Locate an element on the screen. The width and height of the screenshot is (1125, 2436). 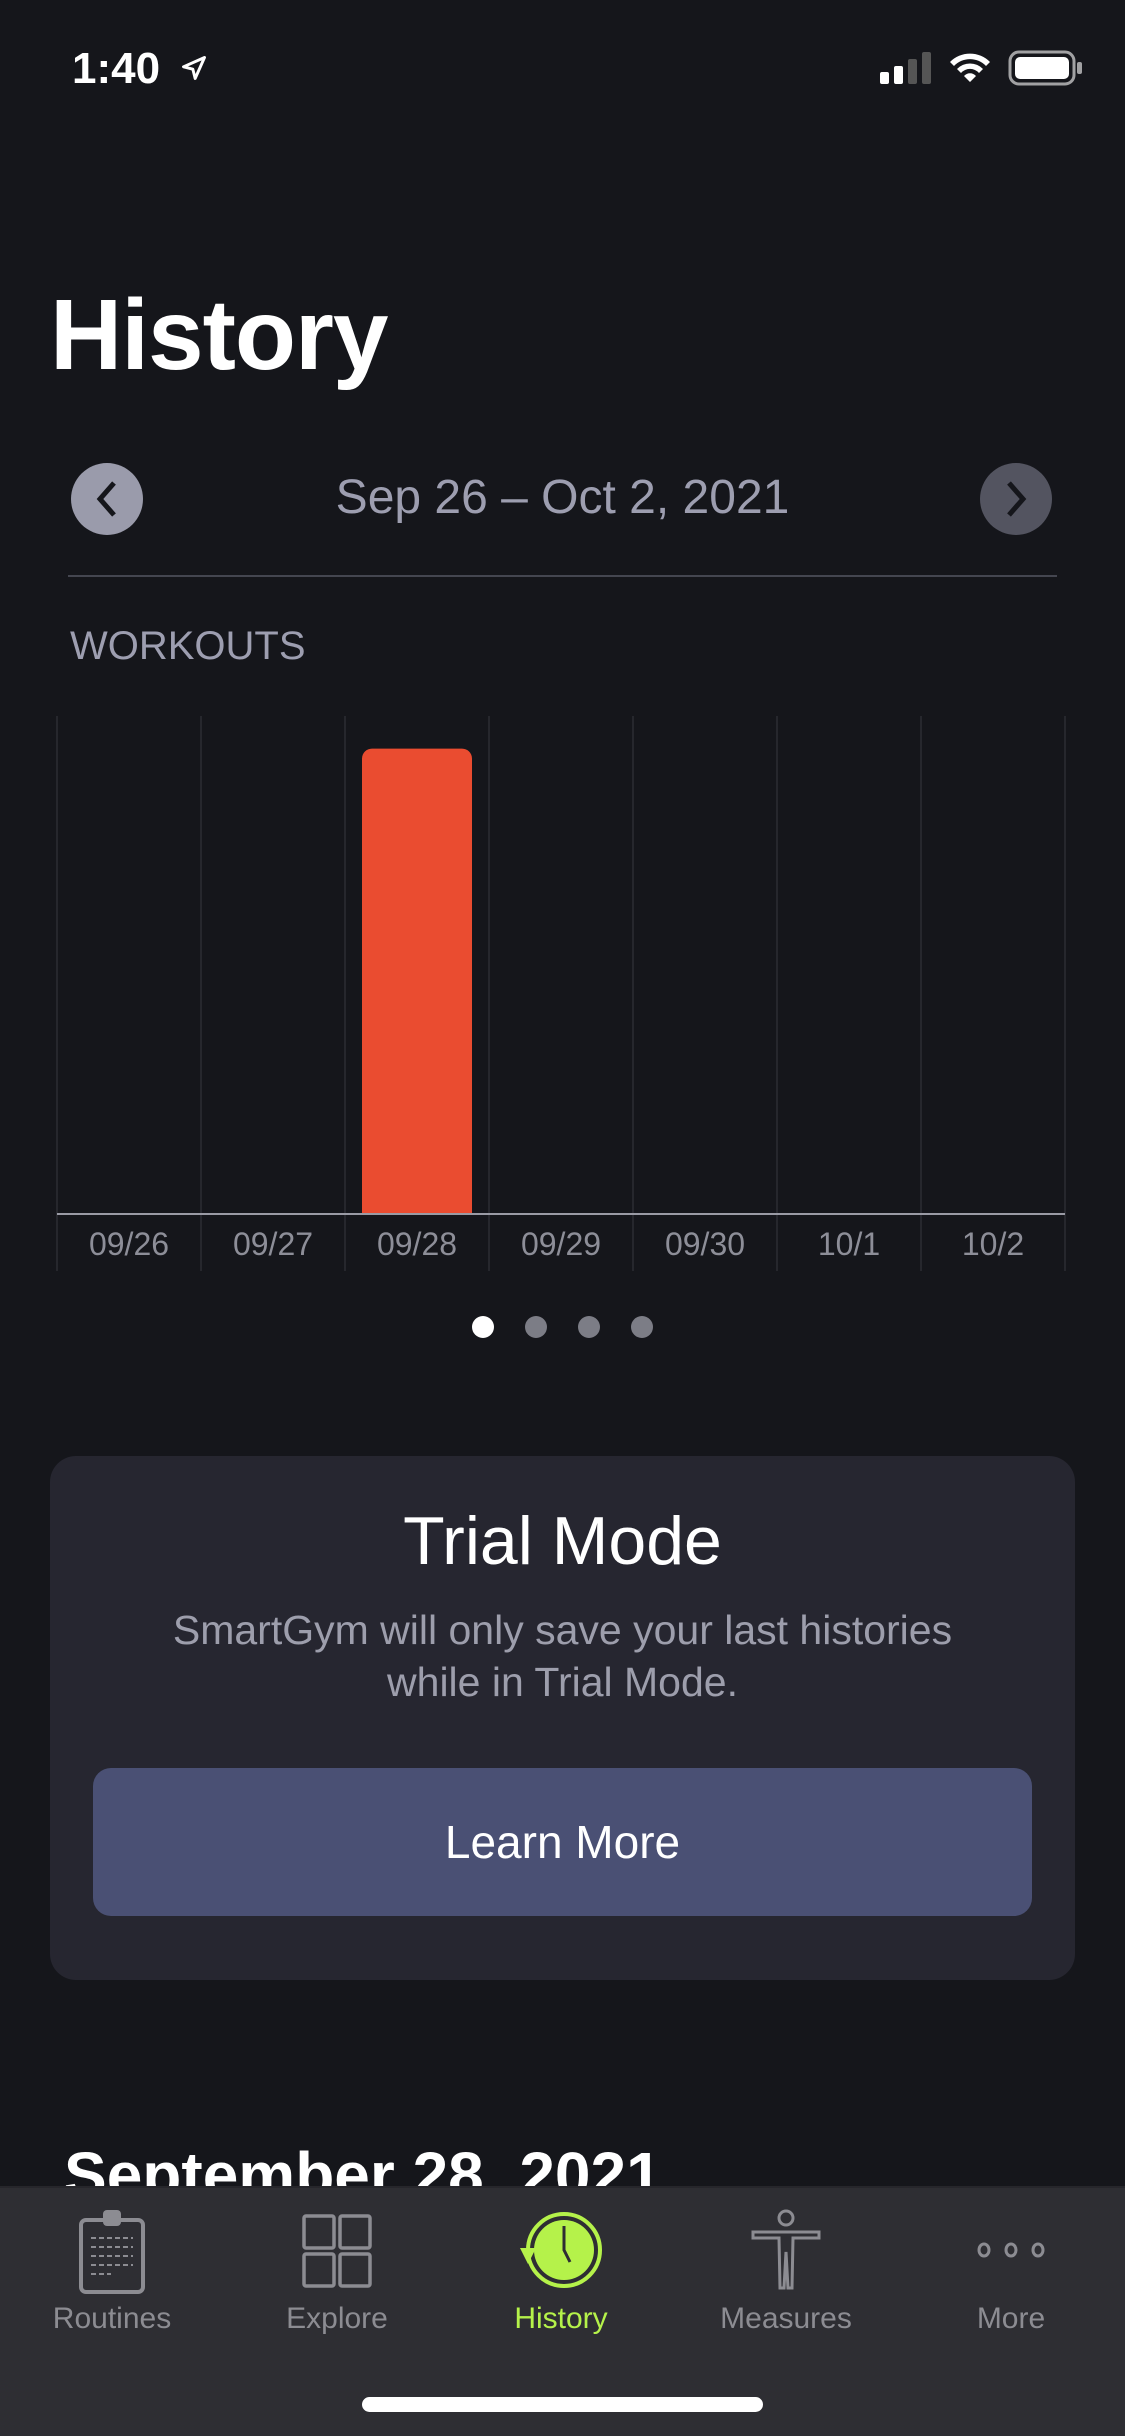
x-tick-label: 09/27 is located at coordinates (273, 1244).